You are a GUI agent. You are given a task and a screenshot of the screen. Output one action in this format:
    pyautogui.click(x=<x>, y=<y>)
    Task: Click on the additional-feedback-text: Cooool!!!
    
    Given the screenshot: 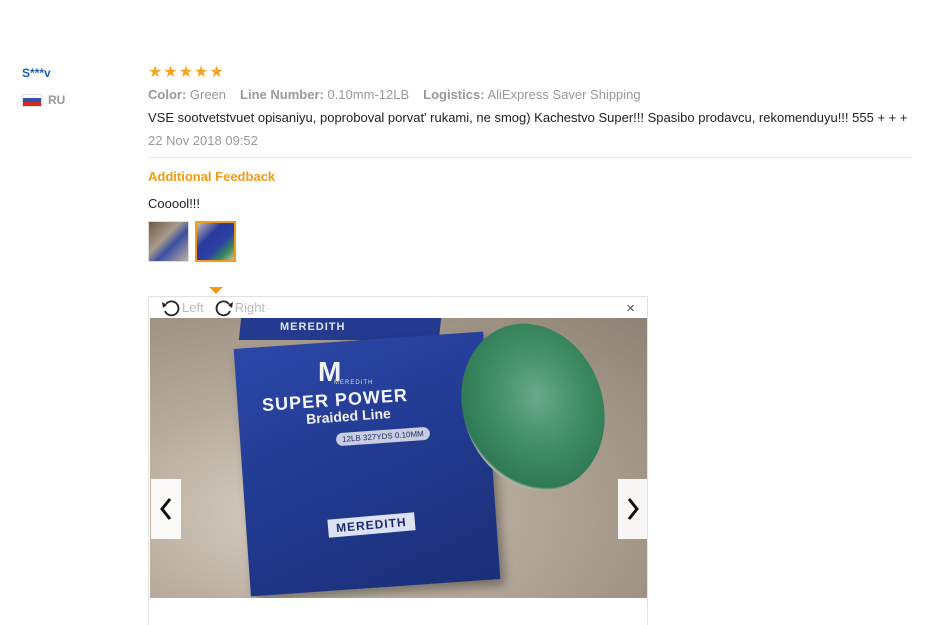 What is the action you would take?
    pyautogui.click(x=174, y=203)
    